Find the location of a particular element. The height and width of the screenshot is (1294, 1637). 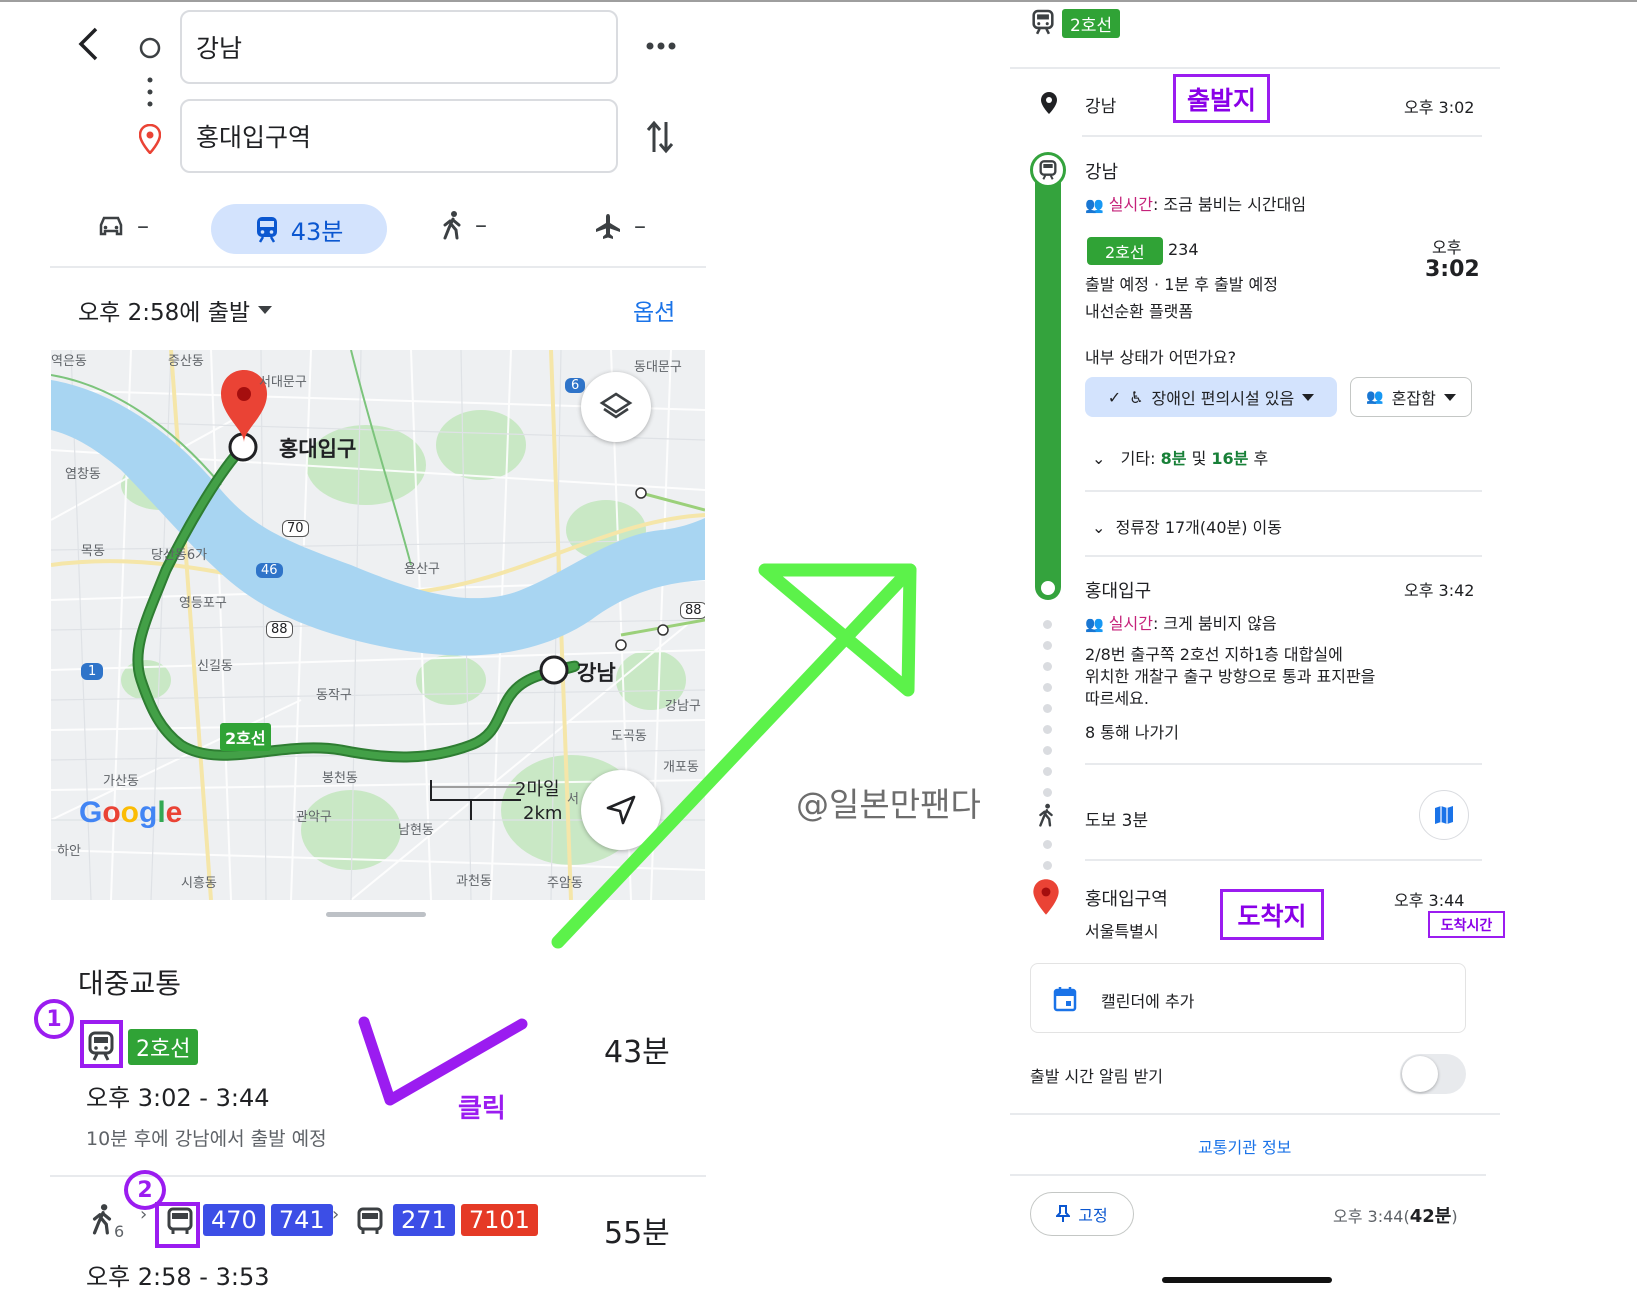

annotation-origin-label: 출발지 is located at coordinates (1221, 98).